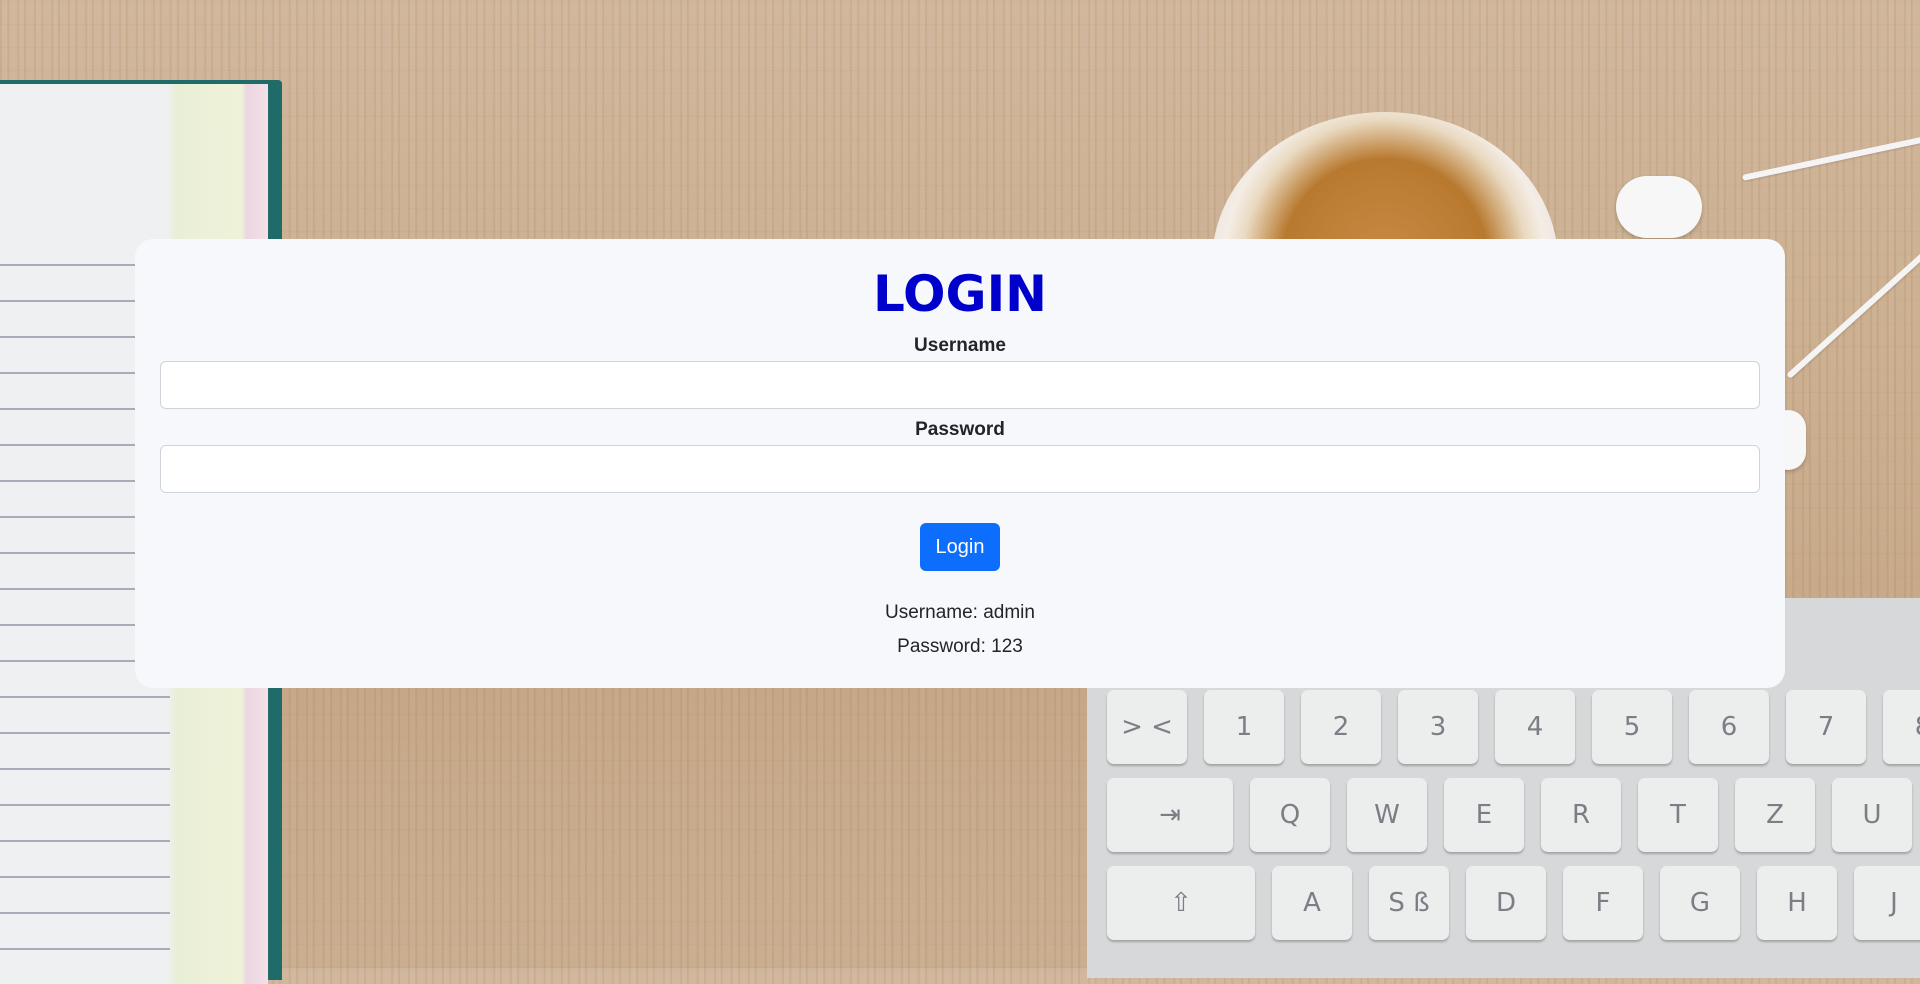  I want to click on password-hint: Password: 123, so click(960, 646).